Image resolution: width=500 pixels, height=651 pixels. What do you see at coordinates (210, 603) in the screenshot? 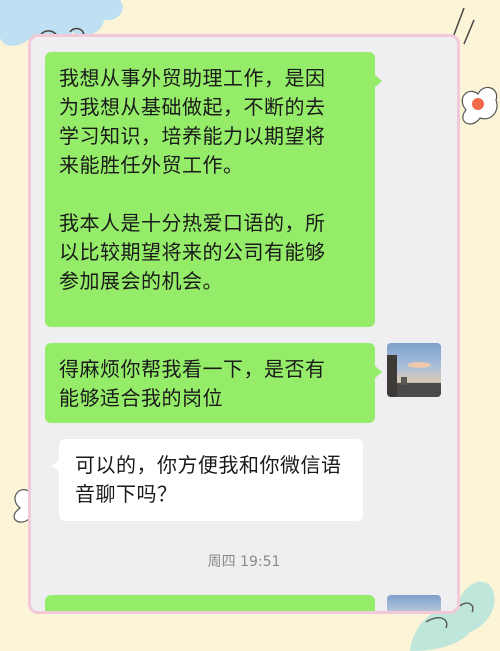
I see `message-bubble-sent-partial` at bounding box center [210, 603].